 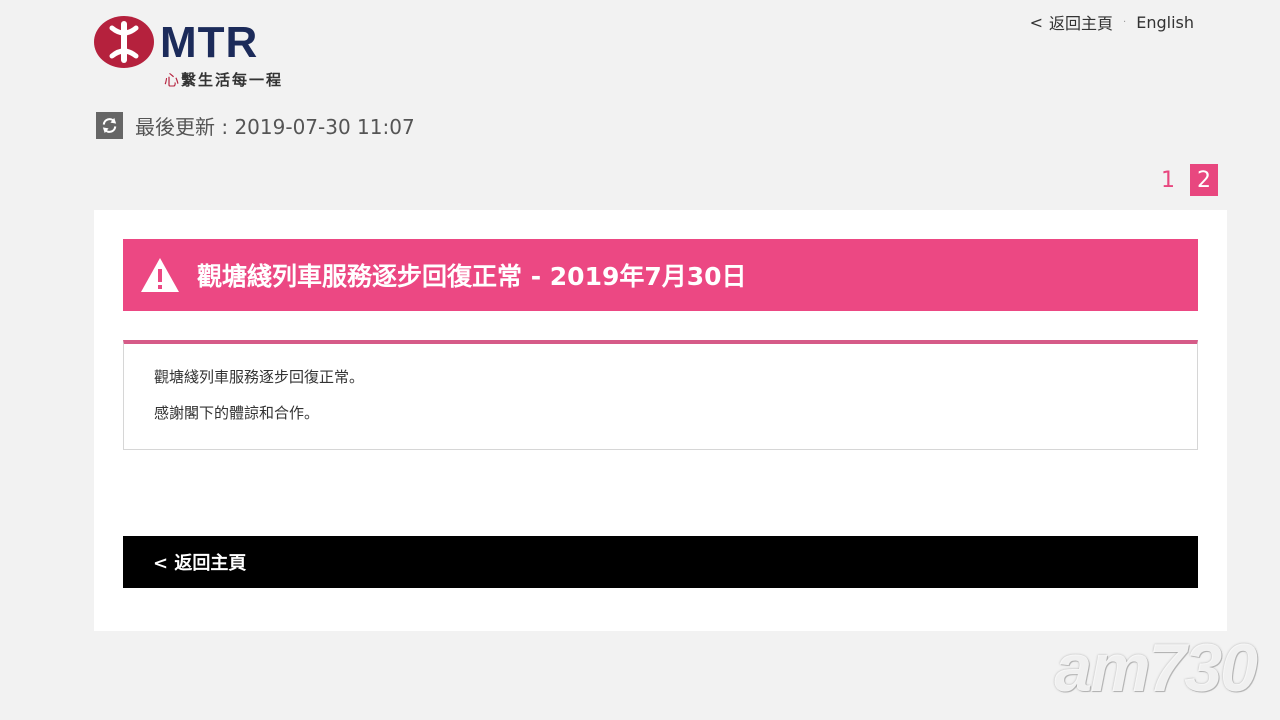 What do you see at coordinates (199, 562) in the screenshot?
I see `back-home-link: < 返回主頁` at bounding box center [199, 562].